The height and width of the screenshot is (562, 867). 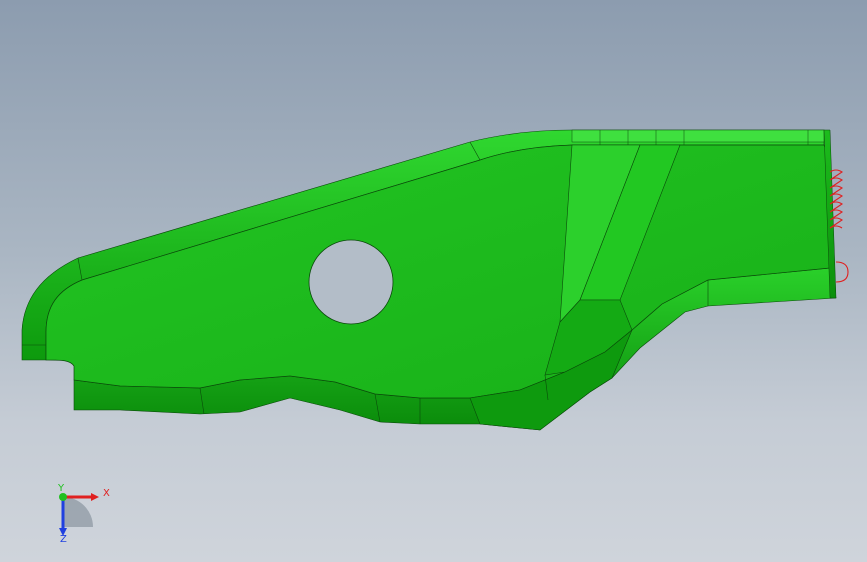 What do you see at coordinates (698, 136) in the screenshot?
I see `rim-highlight` at bounding box center [698, 136].